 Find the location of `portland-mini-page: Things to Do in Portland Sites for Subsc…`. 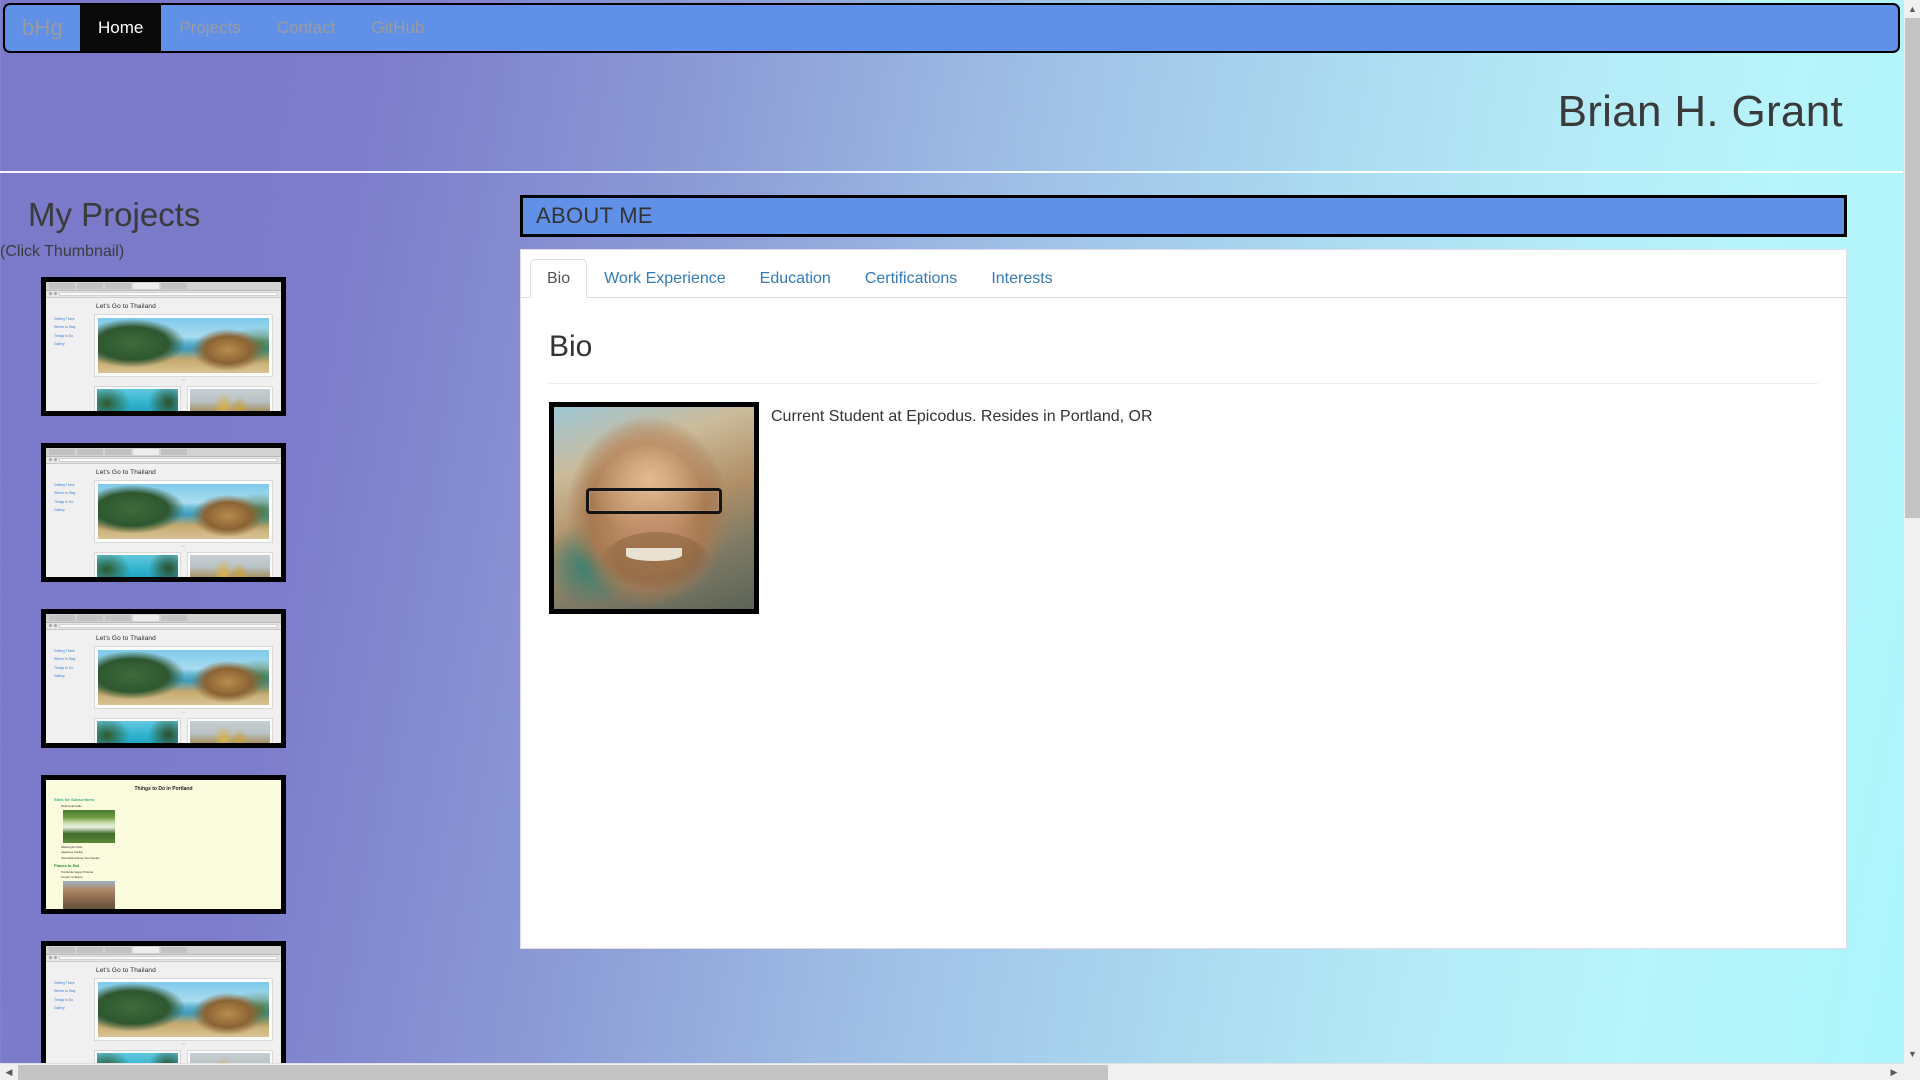

portland-mini-page: Things to Do in Portland Sites for Subsc… is located at coordinates (163, 844).